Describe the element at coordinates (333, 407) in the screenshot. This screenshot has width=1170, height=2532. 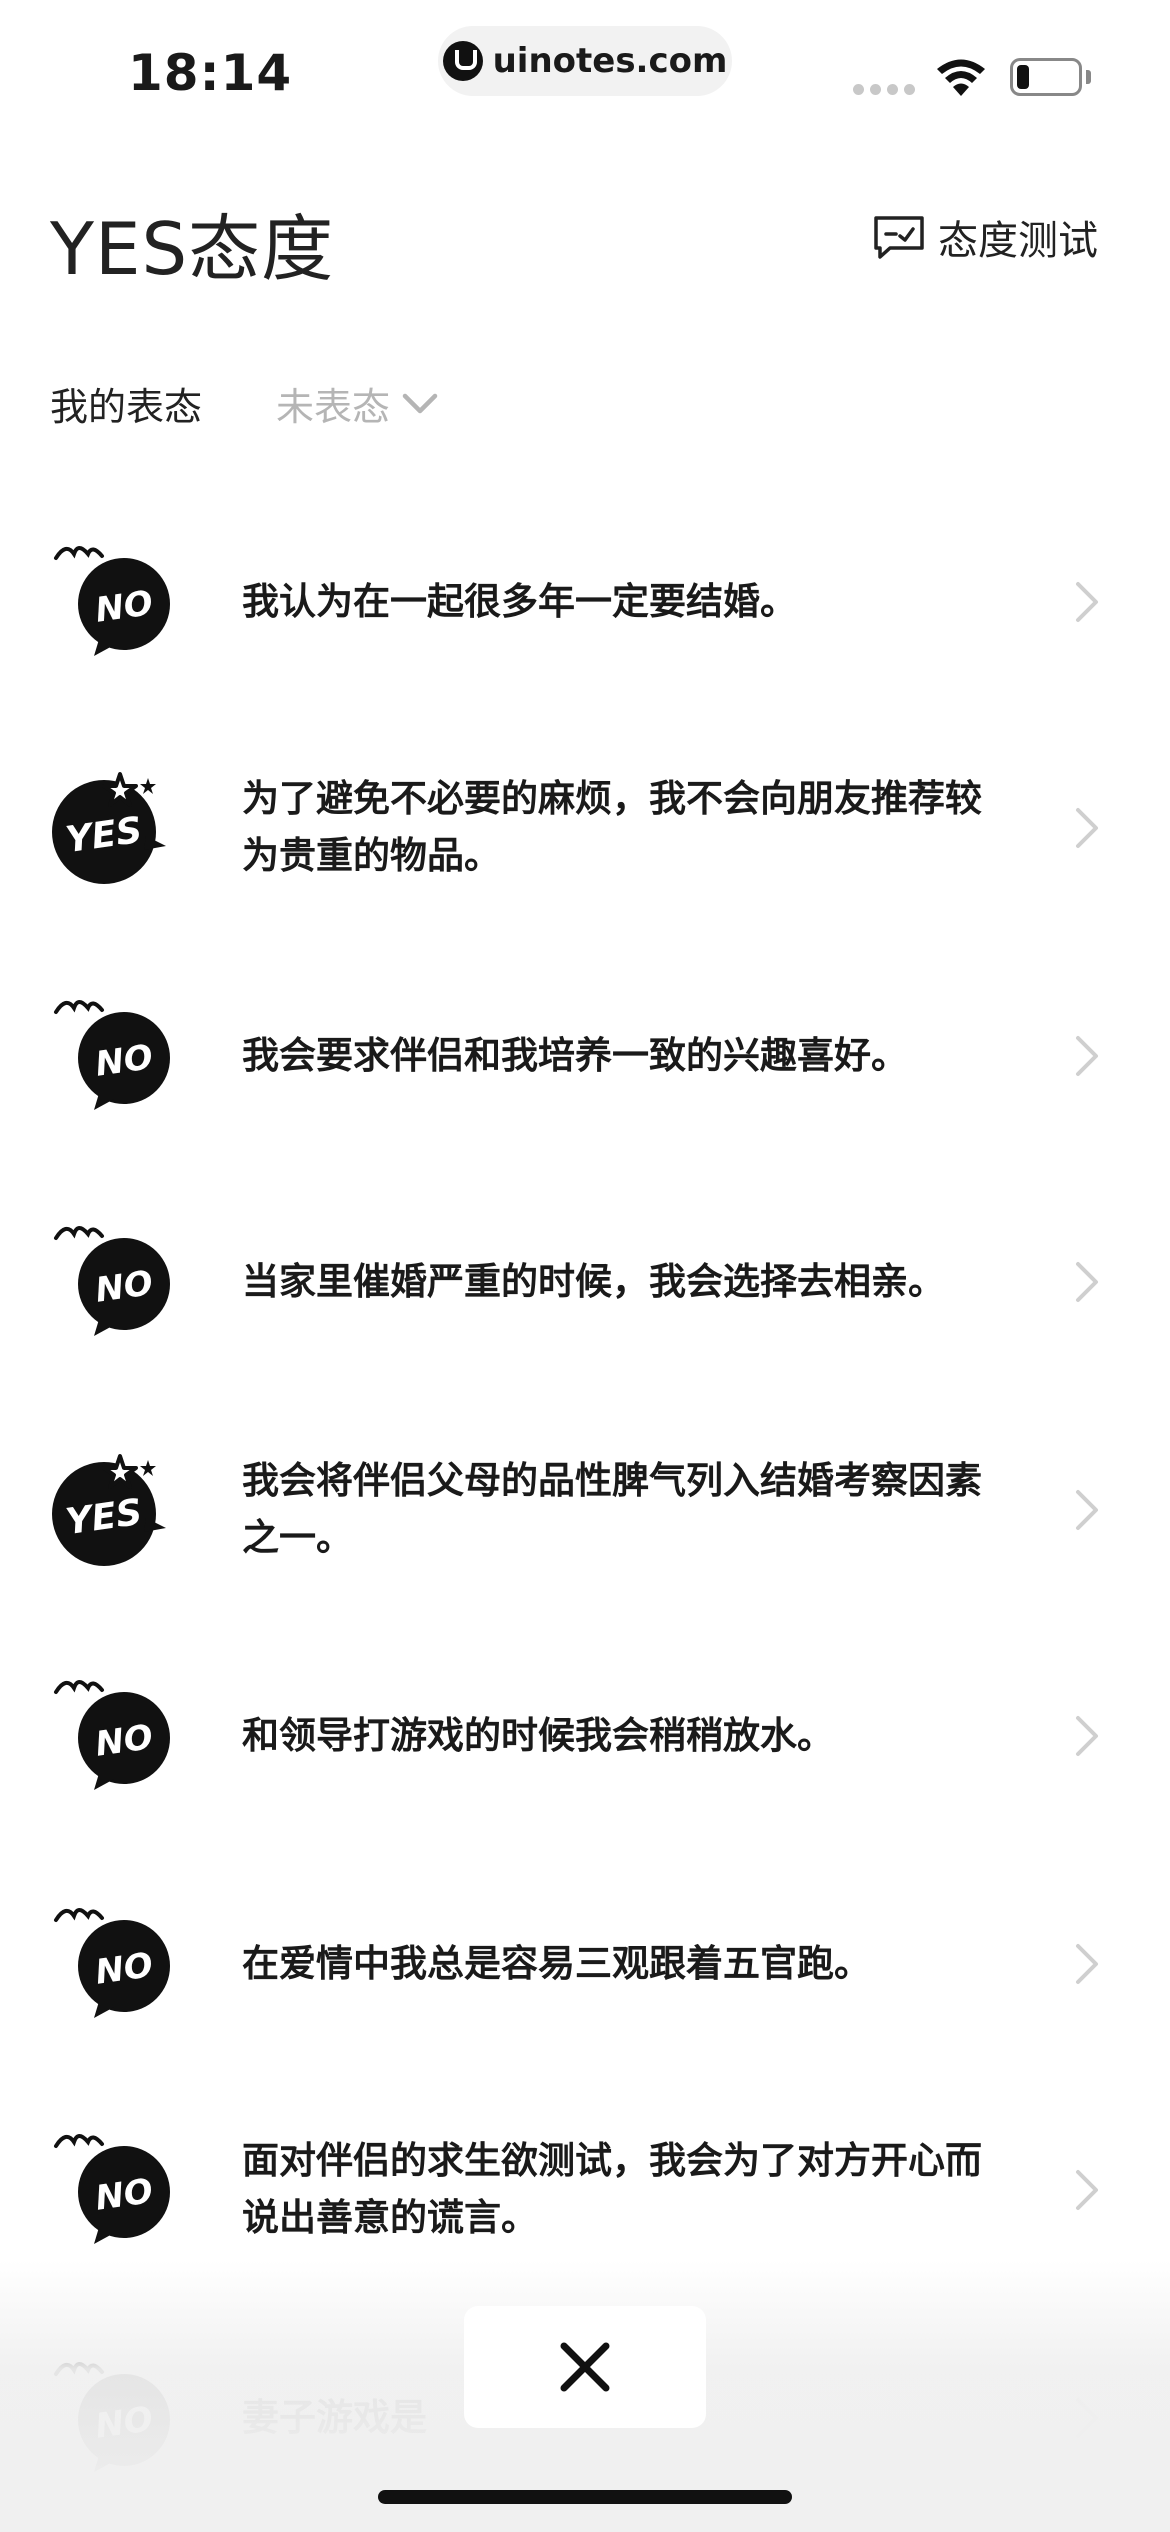
I see `stance-value: 未表态` at that location.